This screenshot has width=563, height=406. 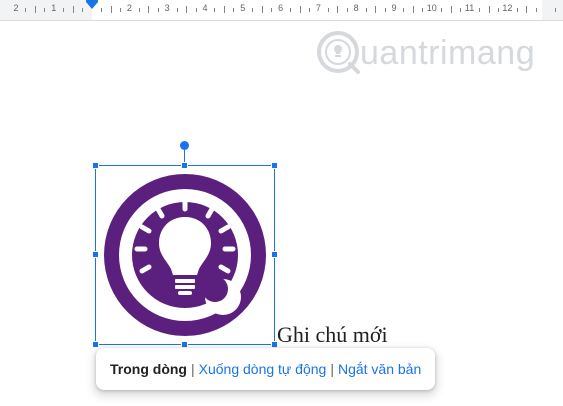 What do you see at coordinates (263, 369) in the screenshot?
I see `wrap-text-option: Xuống dòng tự động` at bounding box center [263, 369].